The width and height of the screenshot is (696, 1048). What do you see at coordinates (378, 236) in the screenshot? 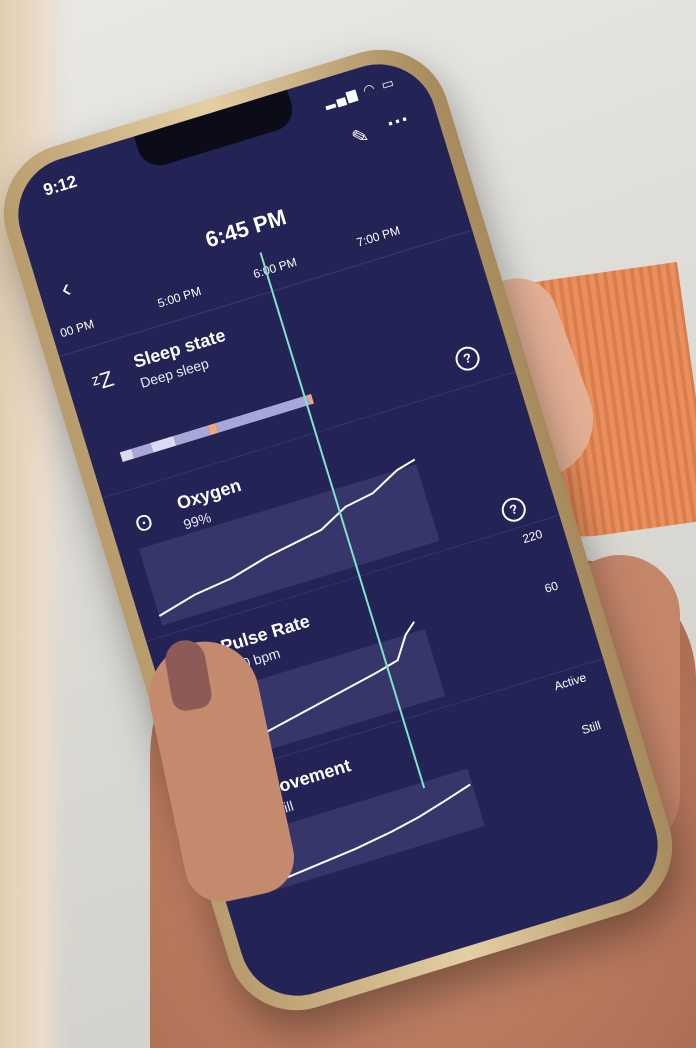
I see `tick-label: 7:00 PM` at bounding box center [378, 236].